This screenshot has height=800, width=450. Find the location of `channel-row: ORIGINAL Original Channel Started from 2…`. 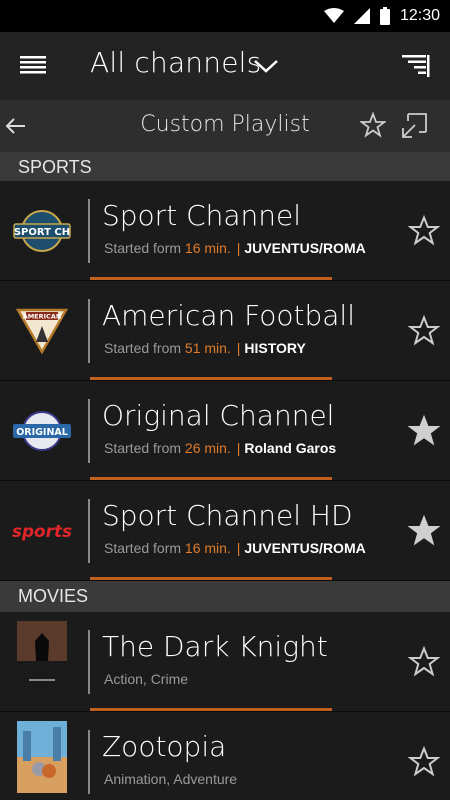

channel-row: ORIGINAL Original Channel Started from 2… is located at coordinates (225, 431).